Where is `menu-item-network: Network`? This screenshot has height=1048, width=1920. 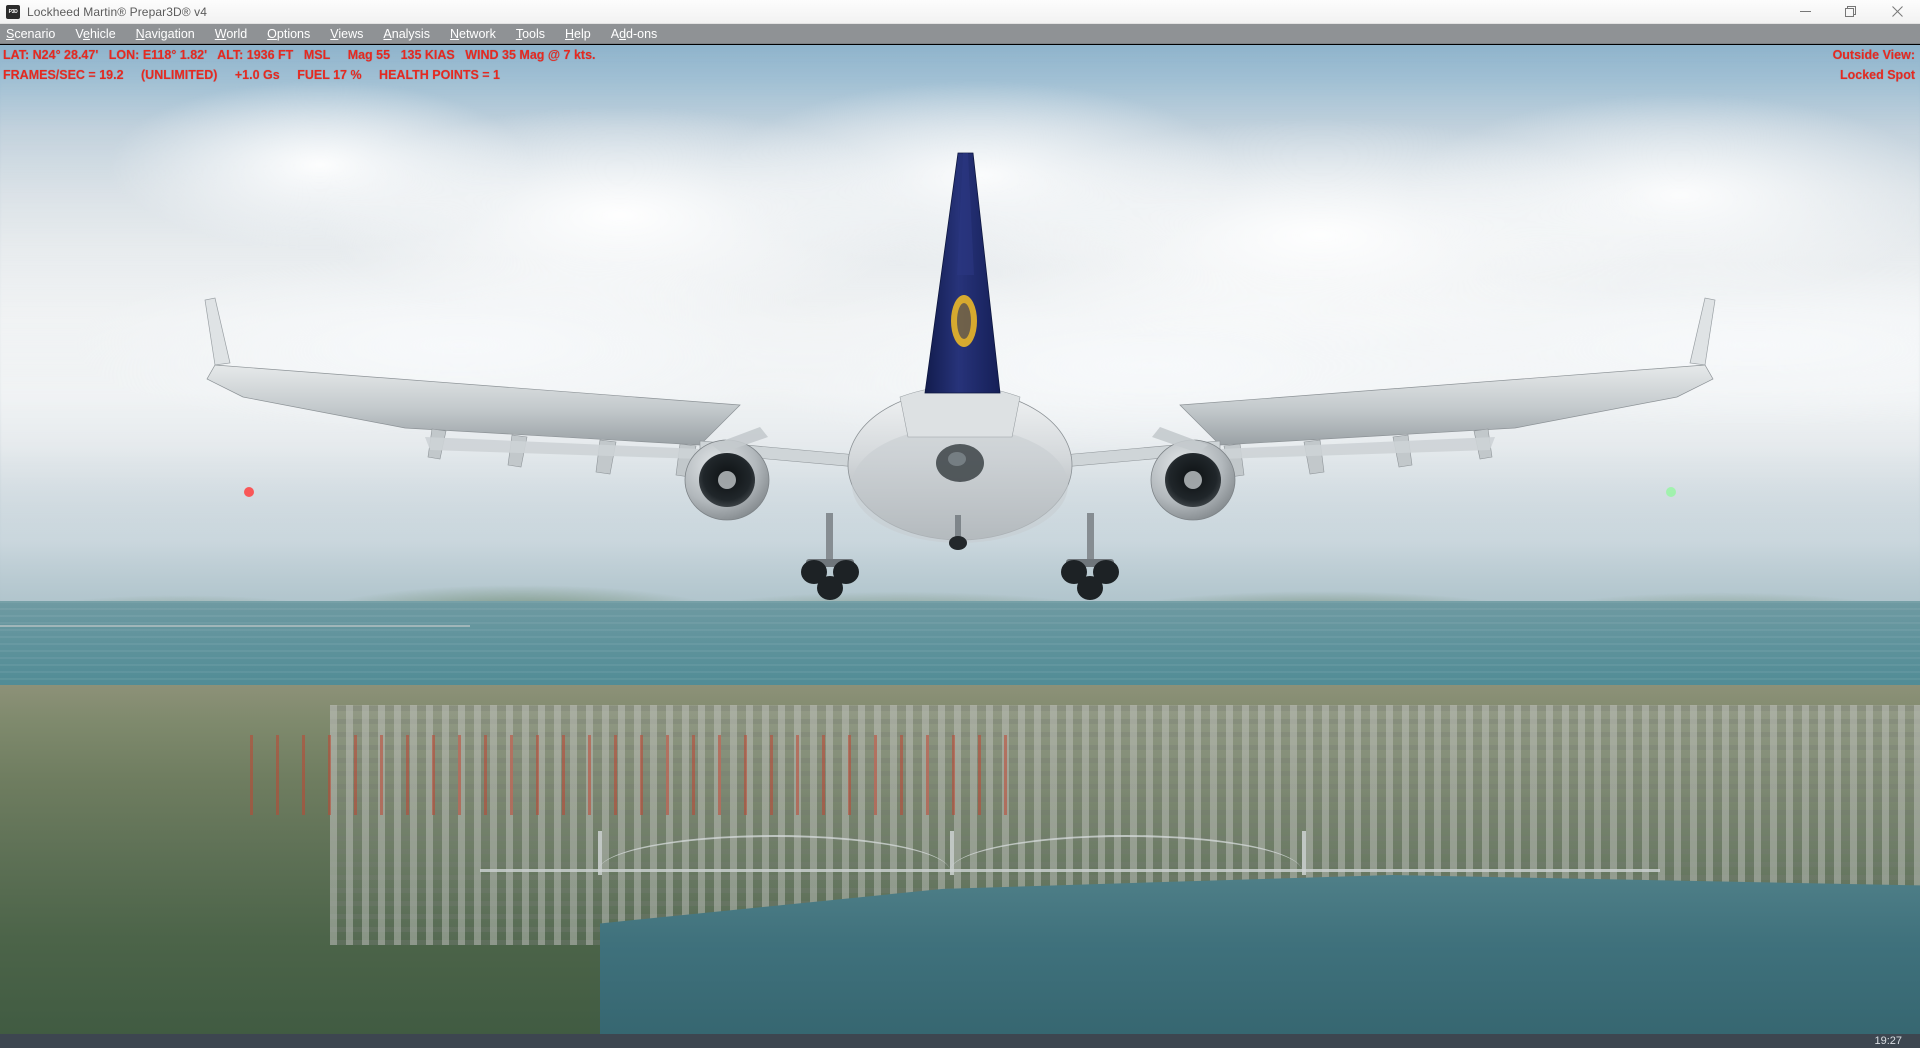
menu-item-network: Network is located at coordinates (473, 34).